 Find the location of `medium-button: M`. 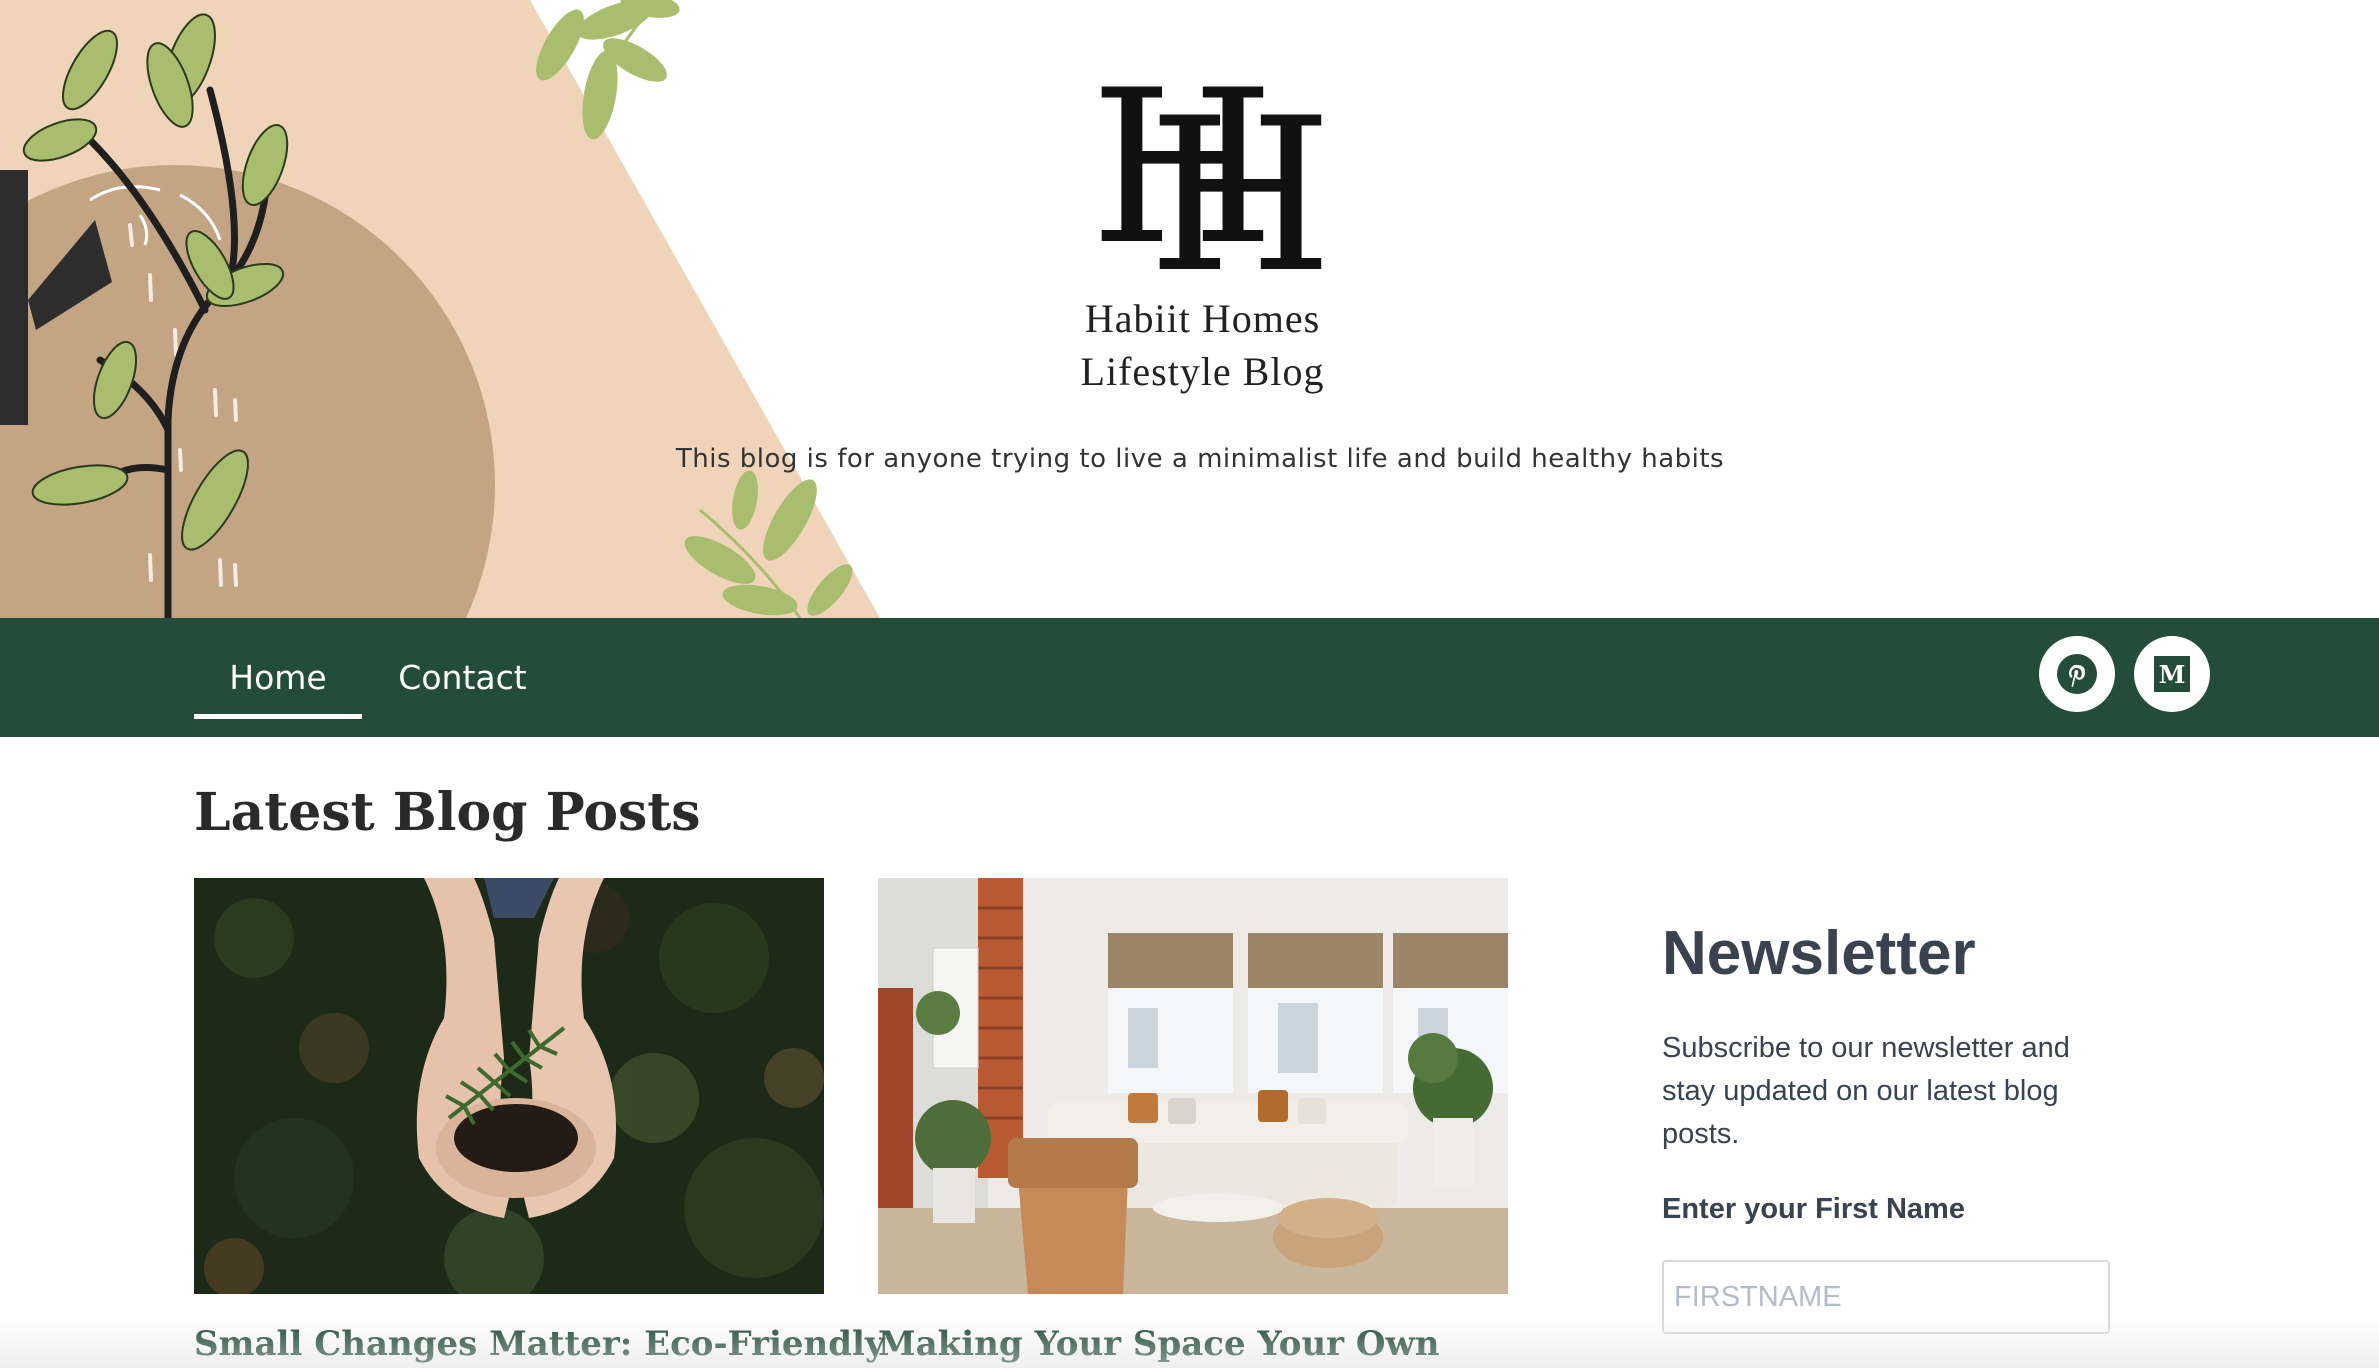

medium-button: M is located at coordinates (2172, 674).